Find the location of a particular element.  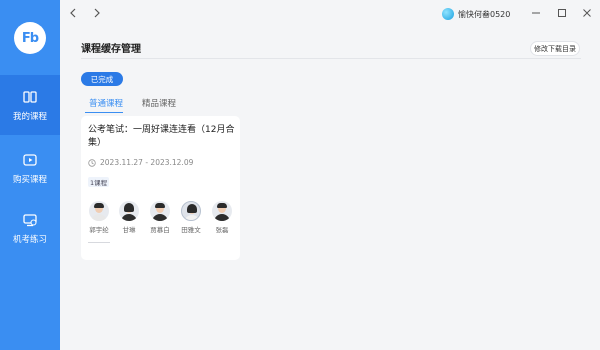

sidebar-item-buy-courses: 购买课程 is located at coordinates (30, 168).